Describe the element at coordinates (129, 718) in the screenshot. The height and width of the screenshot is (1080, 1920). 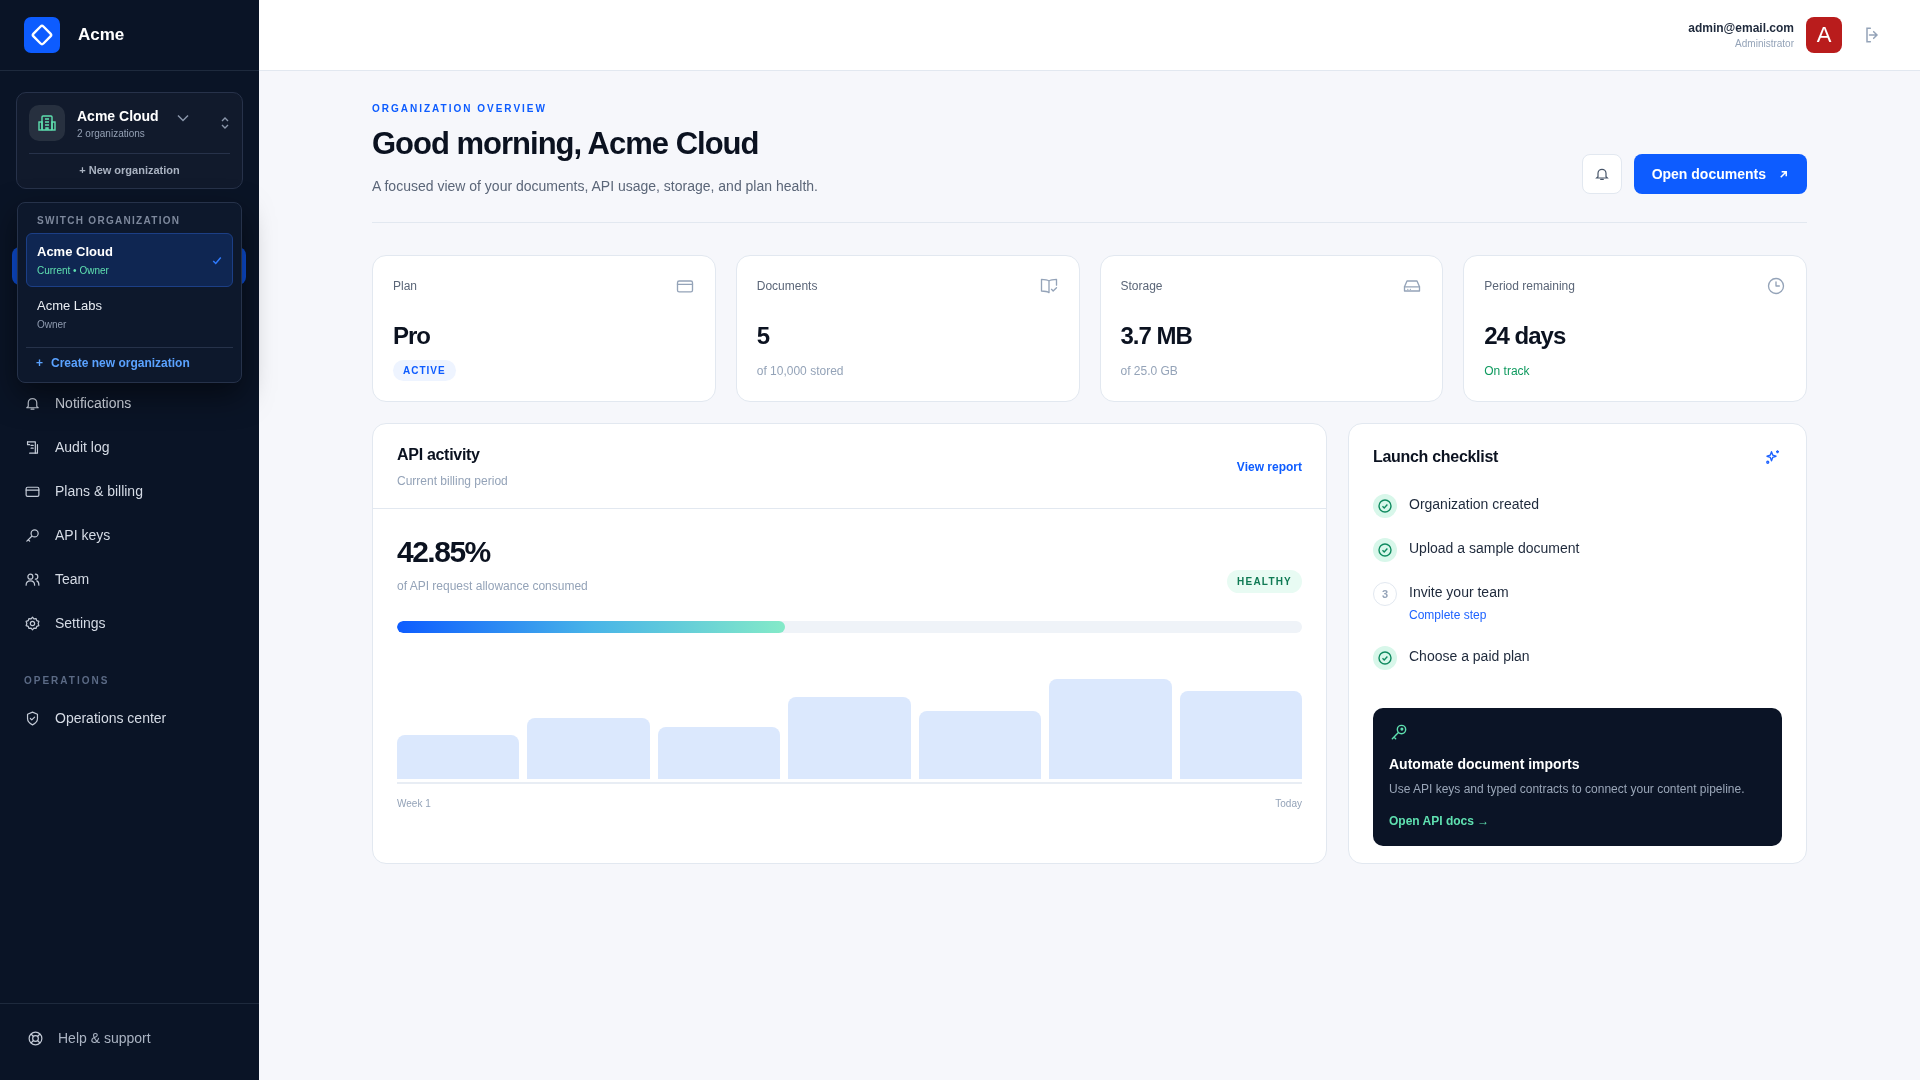
I see `nav-item: Operations center` at that location.